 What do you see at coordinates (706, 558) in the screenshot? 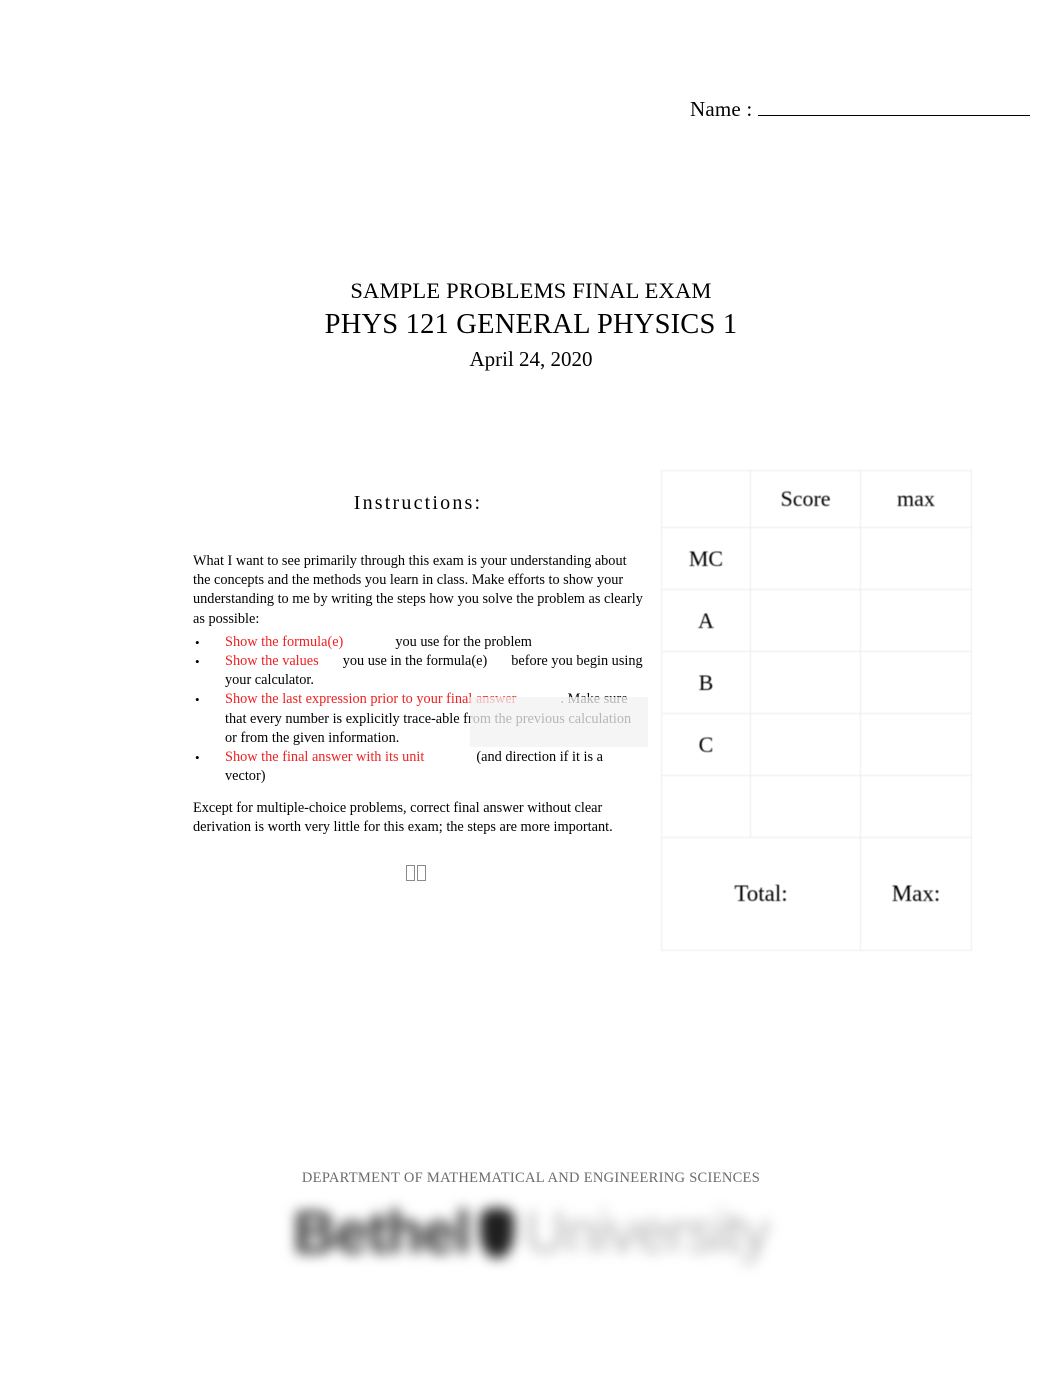
I see `row-label-mc: MC` at bounding box center [706, 558].